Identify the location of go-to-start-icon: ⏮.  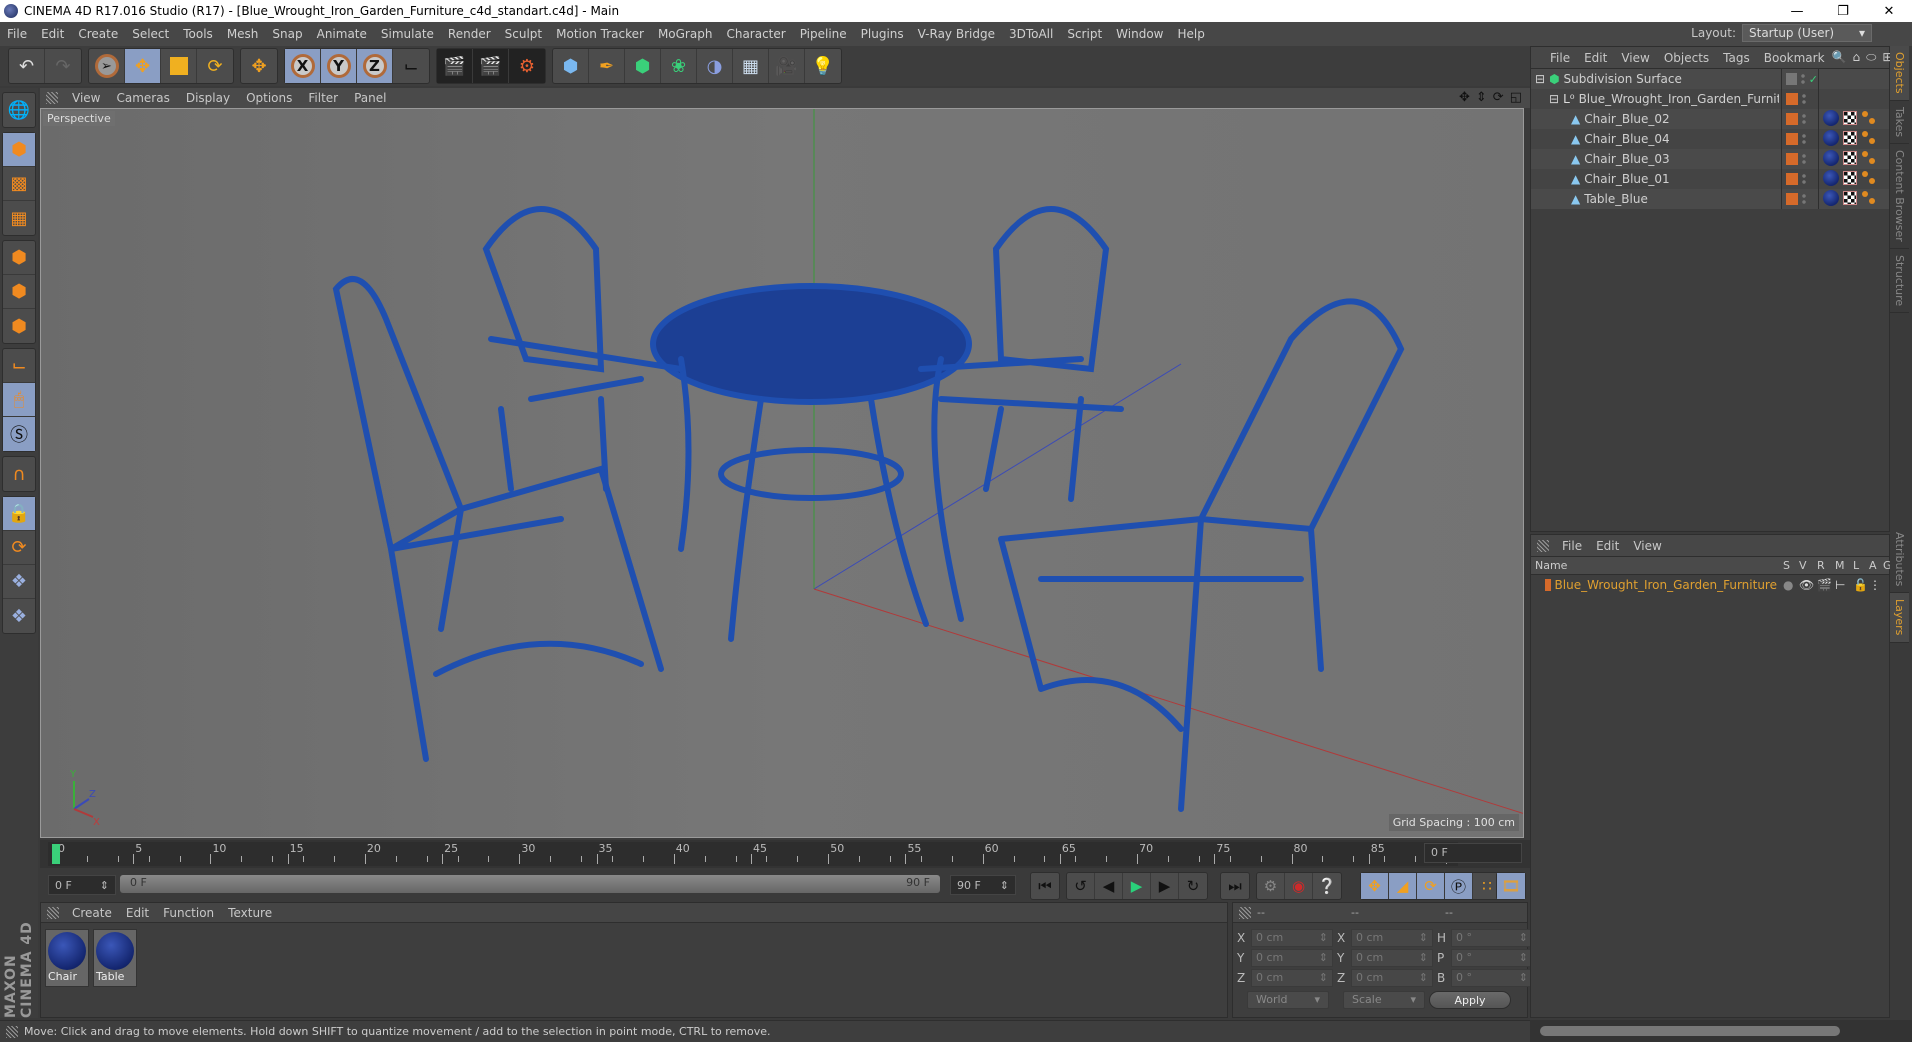
(1045, 886).